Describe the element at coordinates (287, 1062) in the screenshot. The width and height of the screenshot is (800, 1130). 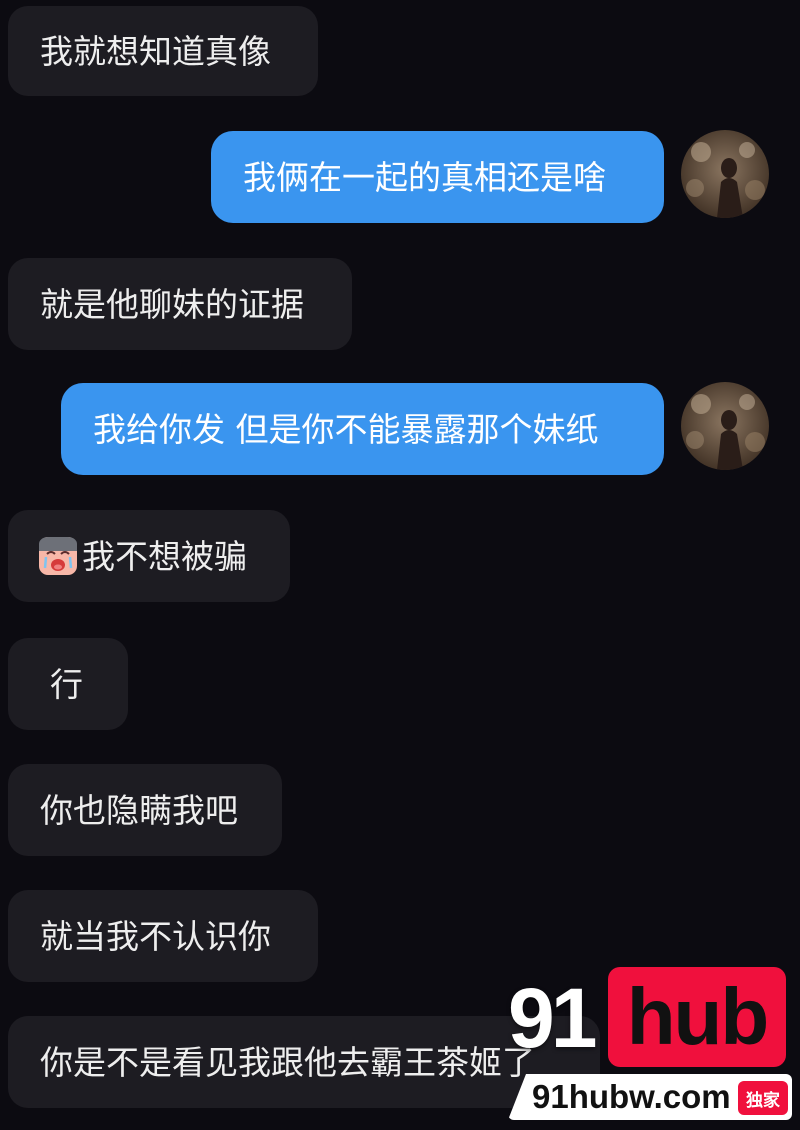
I see `message-text: 你是不是看见我跟他去霸王茶姬了` at that location.